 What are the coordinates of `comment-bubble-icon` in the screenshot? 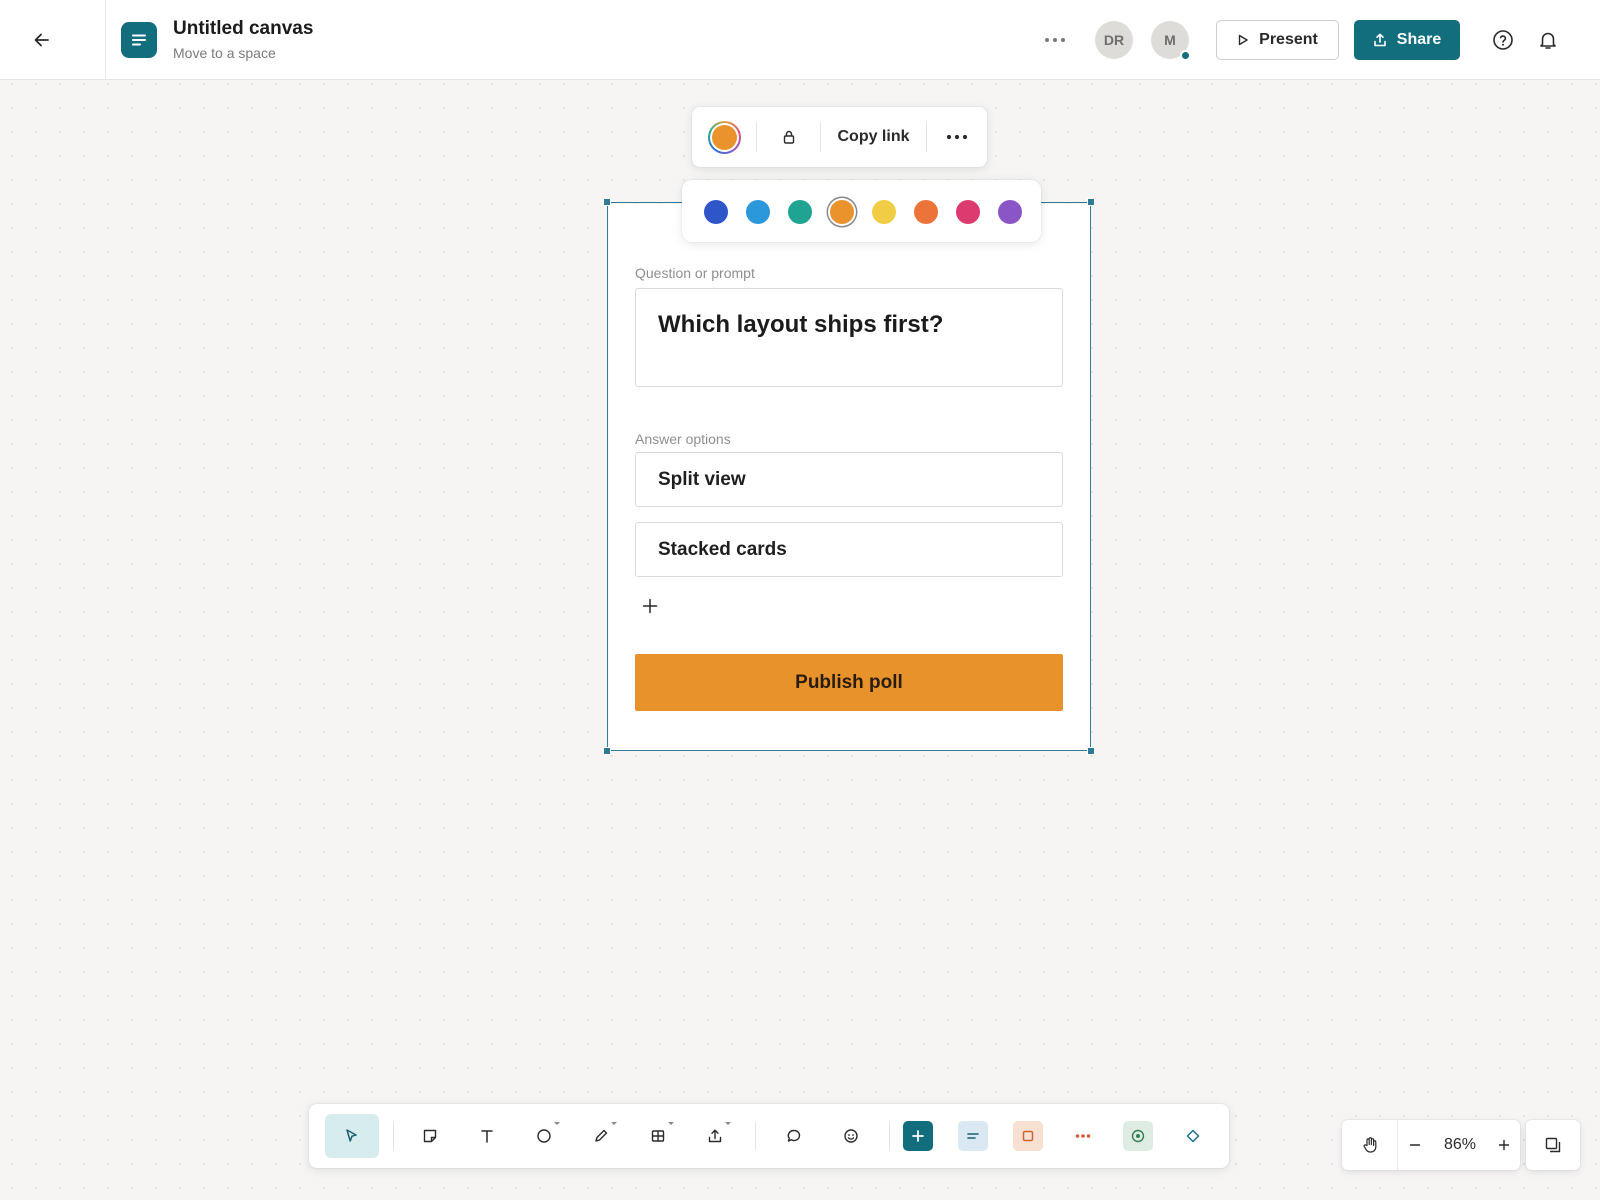 It's located at (794, 1136).